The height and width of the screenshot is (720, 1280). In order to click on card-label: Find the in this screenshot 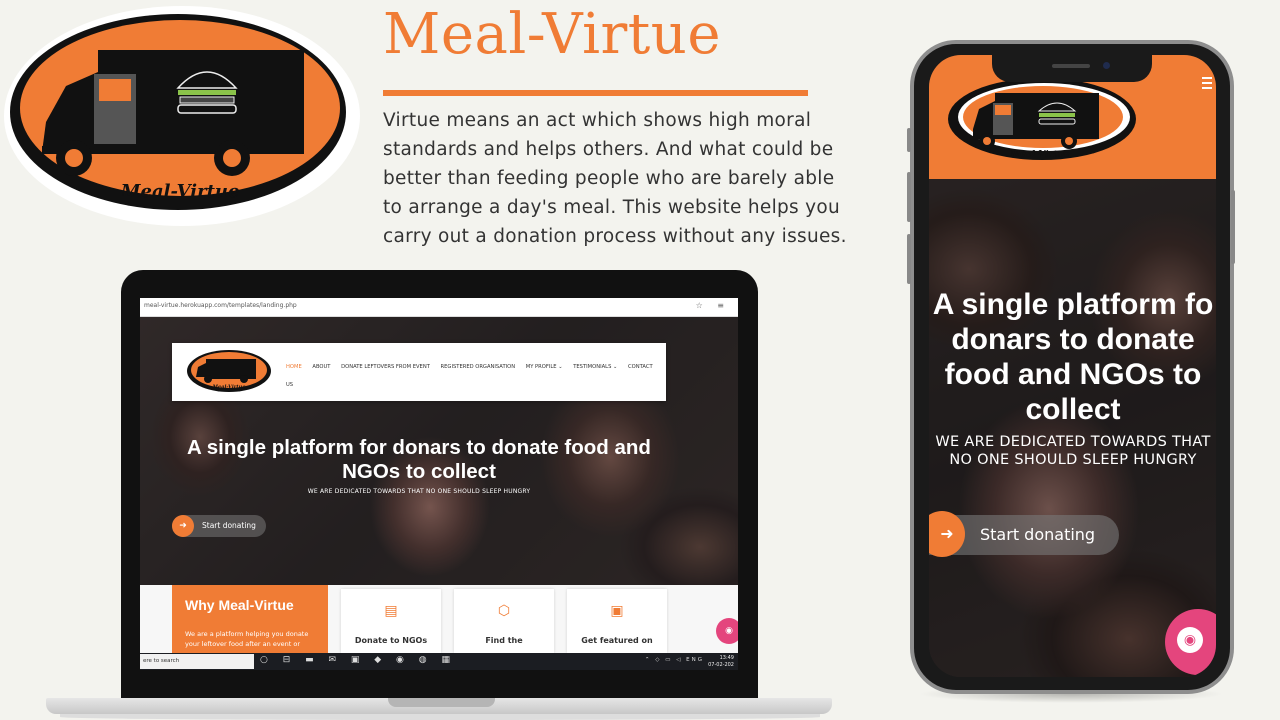, I will do `click(504, 640)`.